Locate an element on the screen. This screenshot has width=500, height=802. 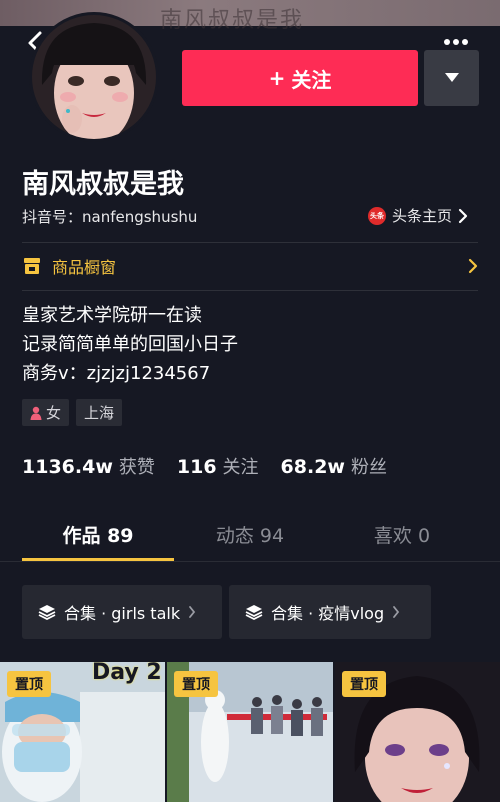
follow-button: + 关注 is located at coordinates (300, 78).